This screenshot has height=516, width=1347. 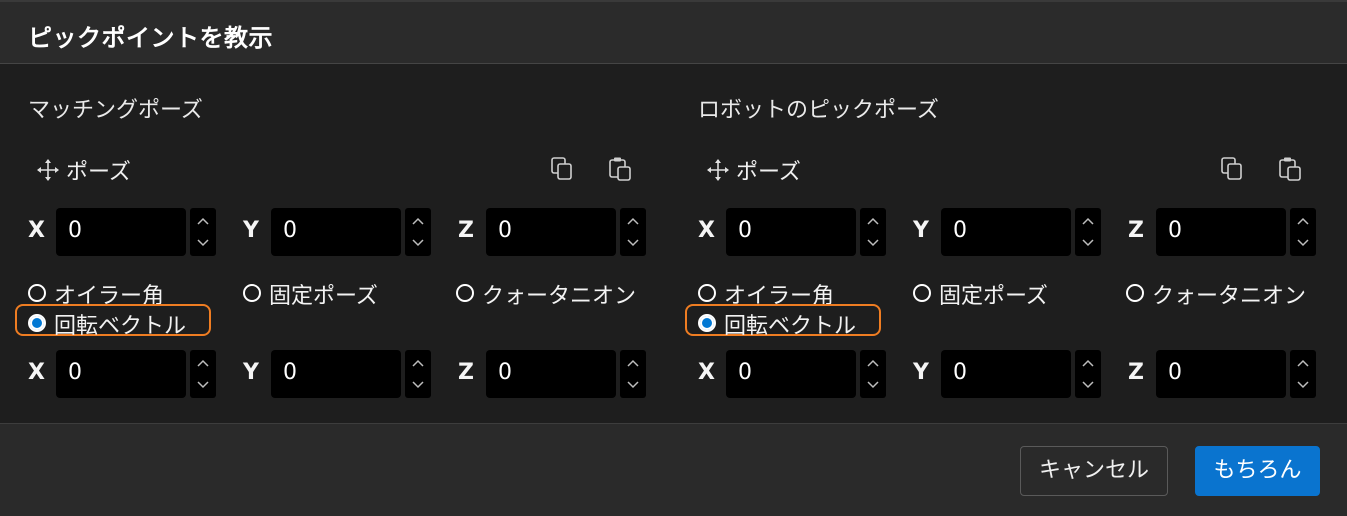 I want to click on dialog-title: ピックポイントを教示, so click(x=150, y=38).